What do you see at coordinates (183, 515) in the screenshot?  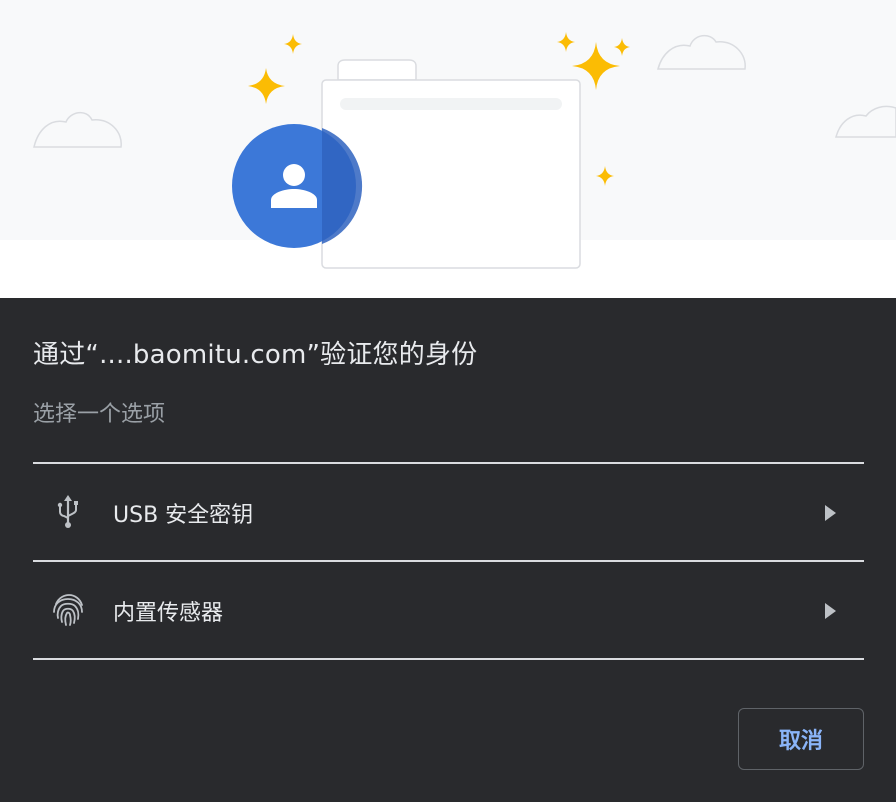 I see `option-label: USB 安全密钥` at bounding box center [183, 515].